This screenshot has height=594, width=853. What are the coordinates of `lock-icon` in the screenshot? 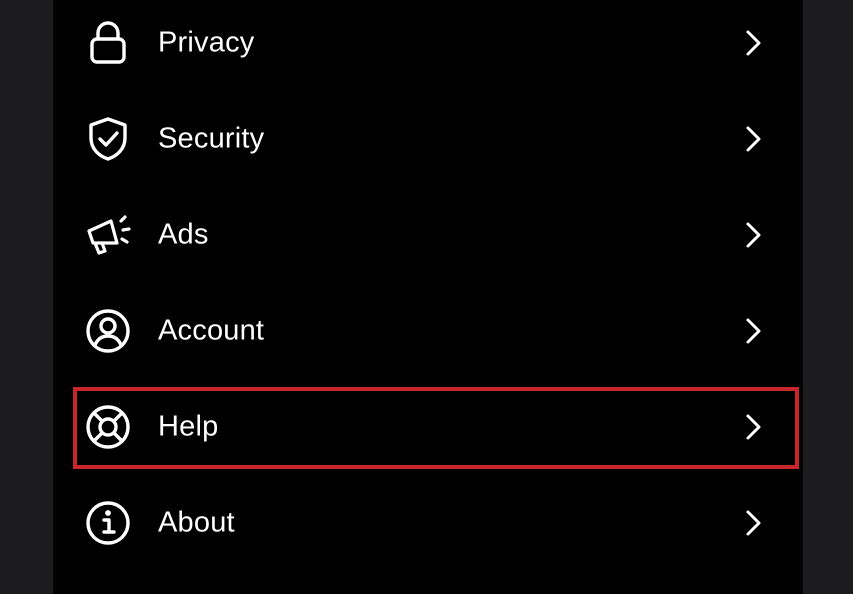 It's located at (108, 43).